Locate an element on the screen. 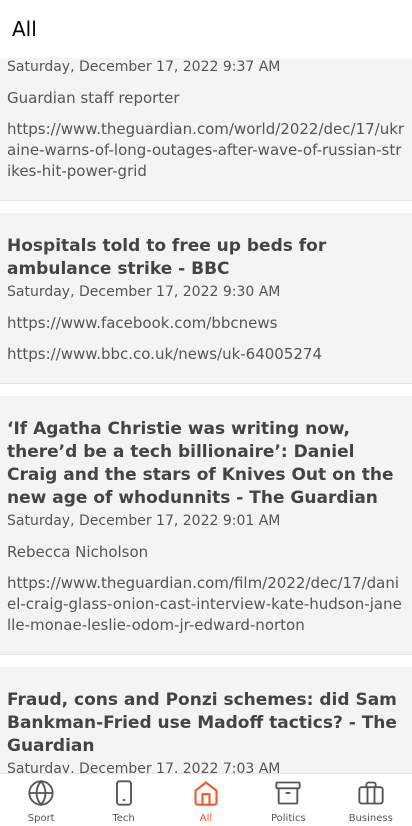 This screenshot has width=412, height=826. article-date: Saturday, December 17, 2022 9:37 AM is located at coordinates (144, 67).